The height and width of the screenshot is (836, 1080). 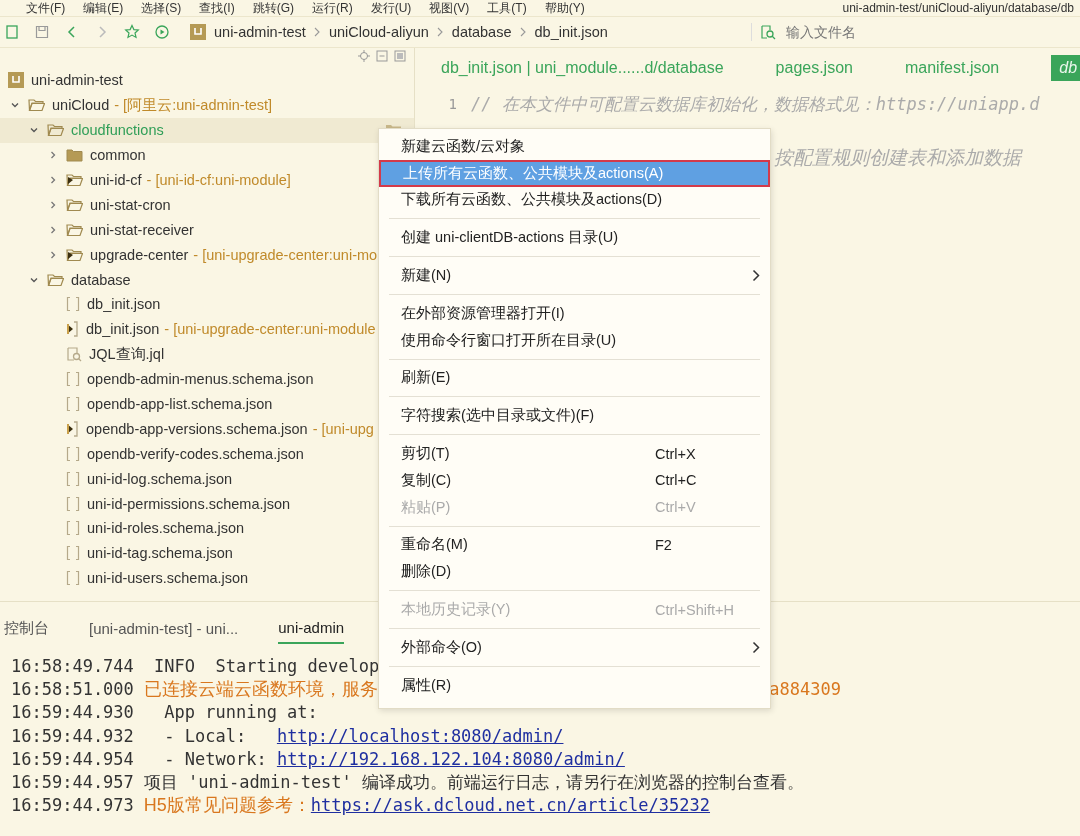 I want to click on shortcut-label: Ctrl+C, so click(x=676, y=480).